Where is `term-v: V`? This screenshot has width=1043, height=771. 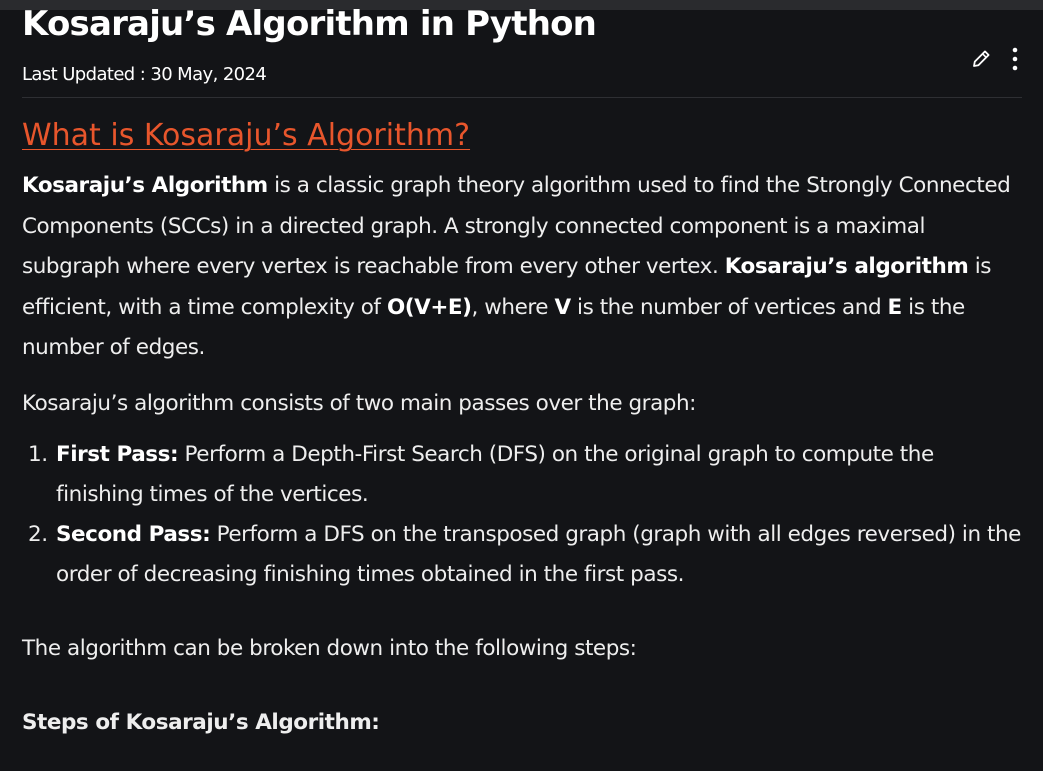 term-v: V is located at coordinates (562, 307).